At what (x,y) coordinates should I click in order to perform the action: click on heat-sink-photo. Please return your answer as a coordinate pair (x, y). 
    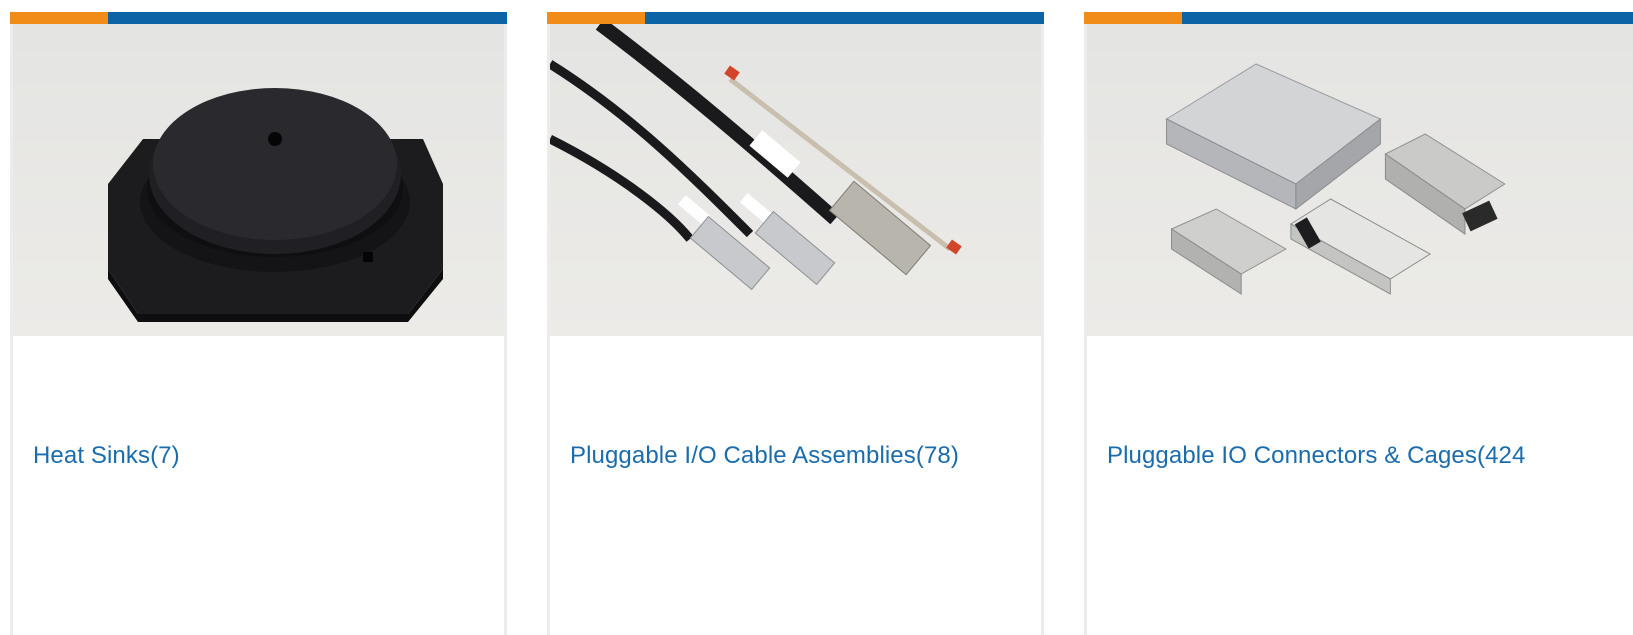
    Looking at the image, I should click on (258, 180).